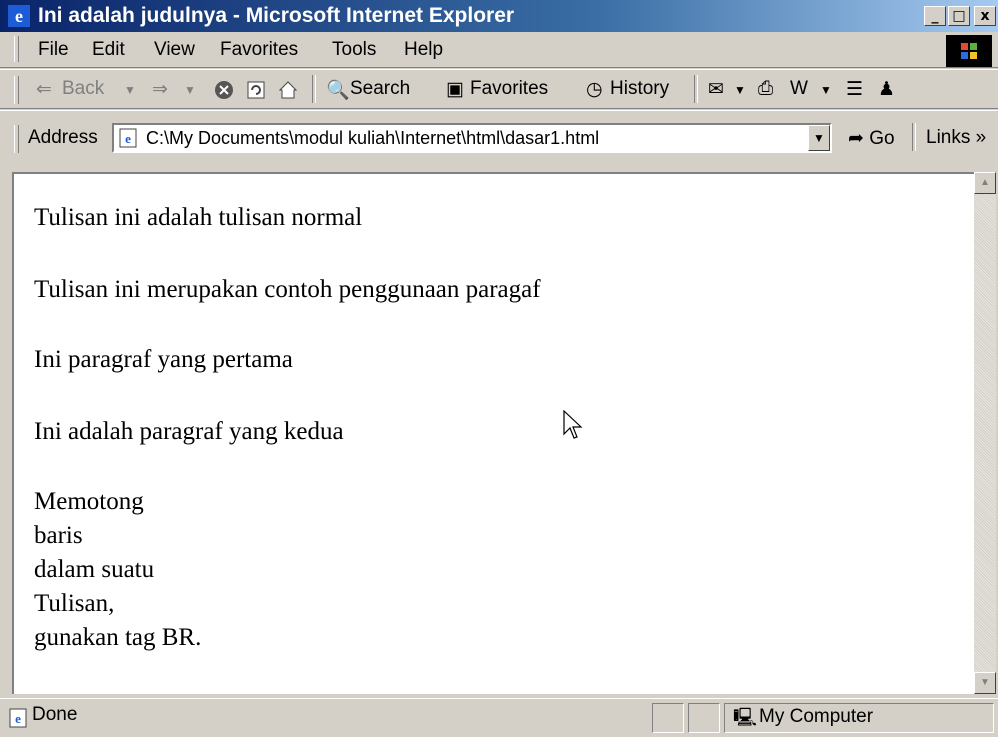 This screenshot has width=998, height=737. Describe the element at coordinates (854, 89) in the screenshot. I see `discuss-icon: ☰` at that location.